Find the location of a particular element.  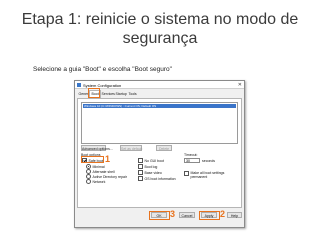

timeout-input: 30 is located at coordinates (192, 160).